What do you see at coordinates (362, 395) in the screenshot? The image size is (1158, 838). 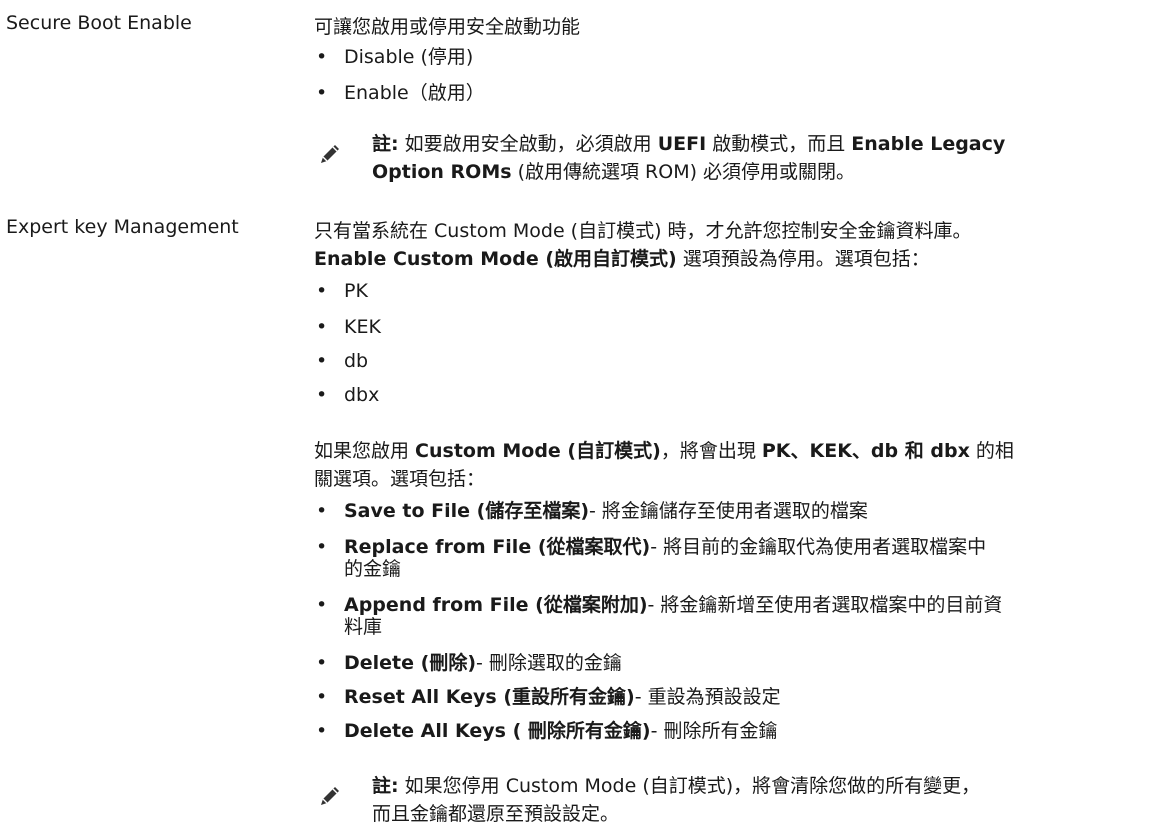 I see `key-item: dbx` at bounding box center [362, 395].